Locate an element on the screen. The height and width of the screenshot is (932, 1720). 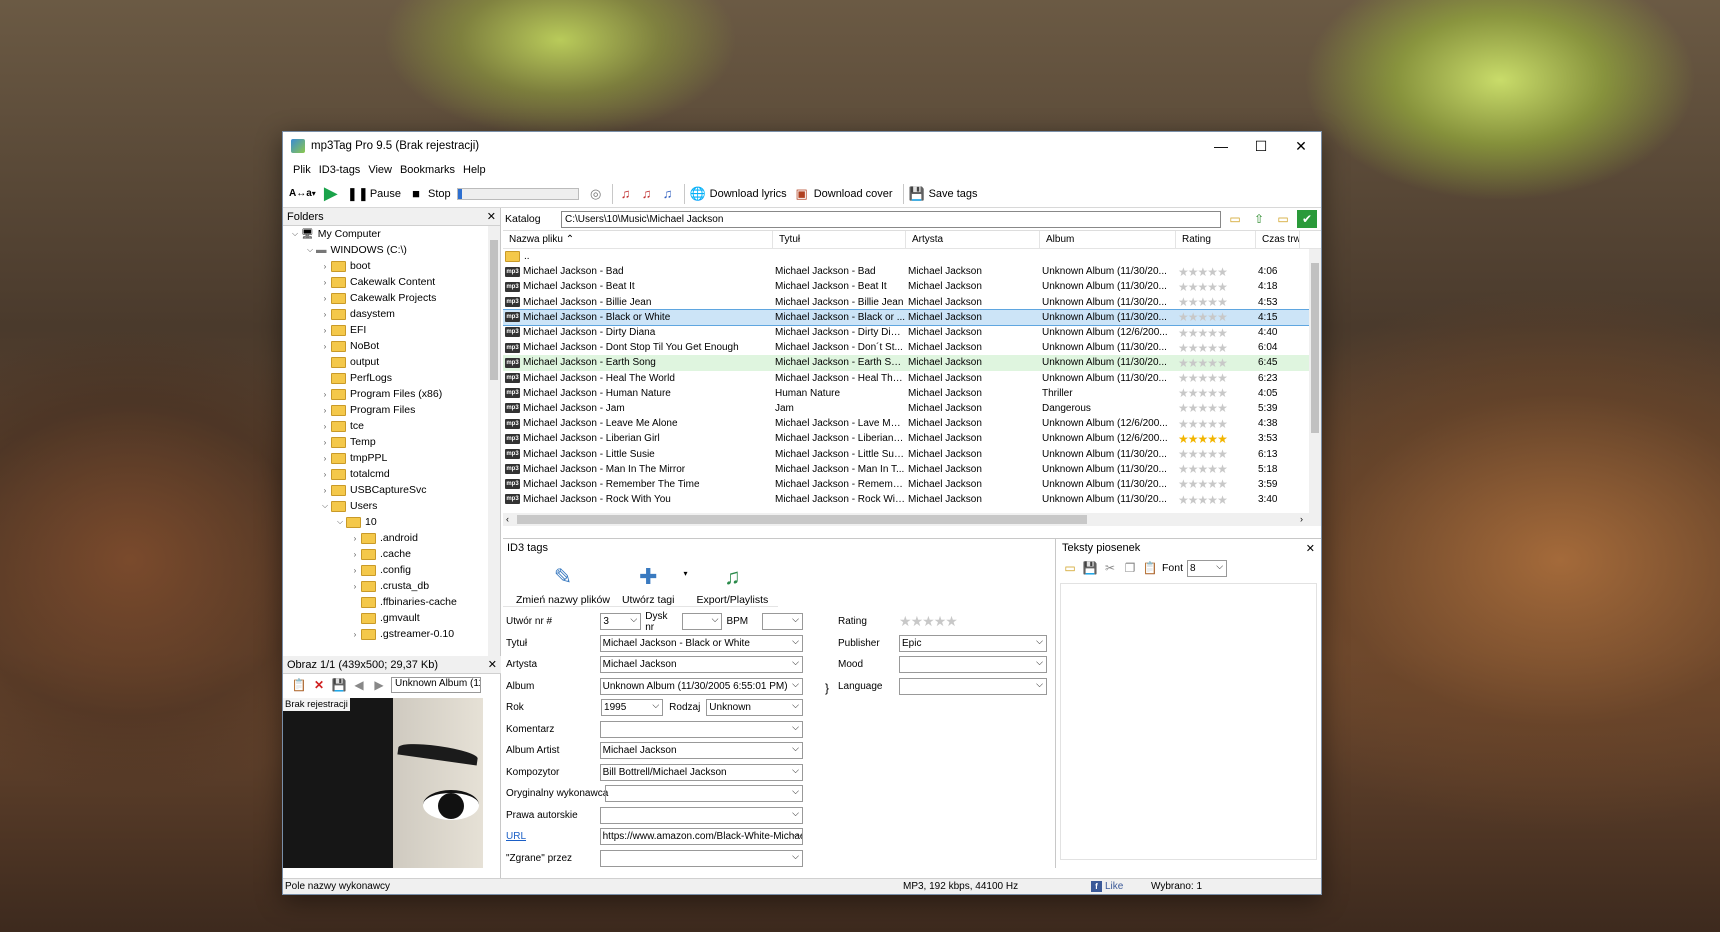
language-field is located at coordinates (973, 686).